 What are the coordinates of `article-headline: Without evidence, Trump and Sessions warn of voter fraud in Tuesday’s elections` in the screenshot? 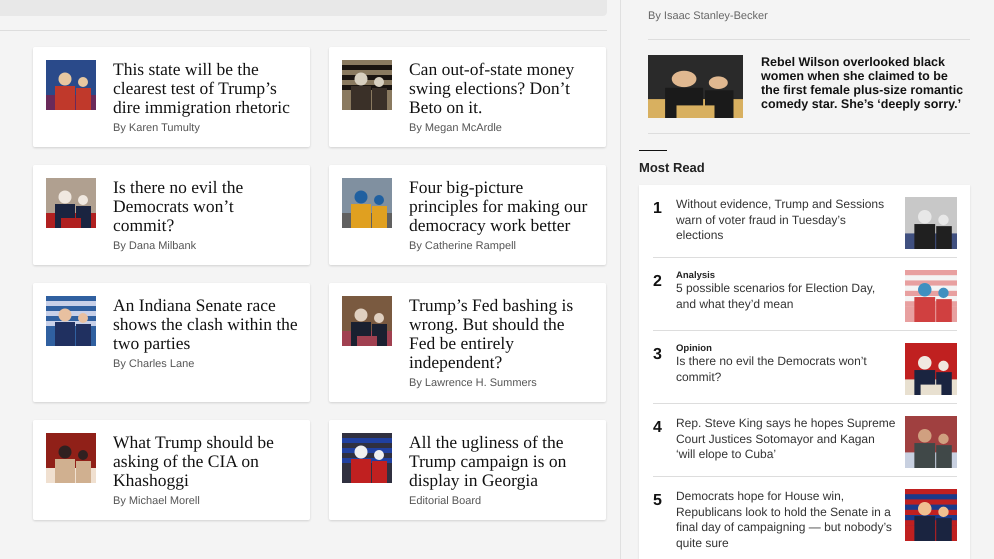 It's located at (786, 220).